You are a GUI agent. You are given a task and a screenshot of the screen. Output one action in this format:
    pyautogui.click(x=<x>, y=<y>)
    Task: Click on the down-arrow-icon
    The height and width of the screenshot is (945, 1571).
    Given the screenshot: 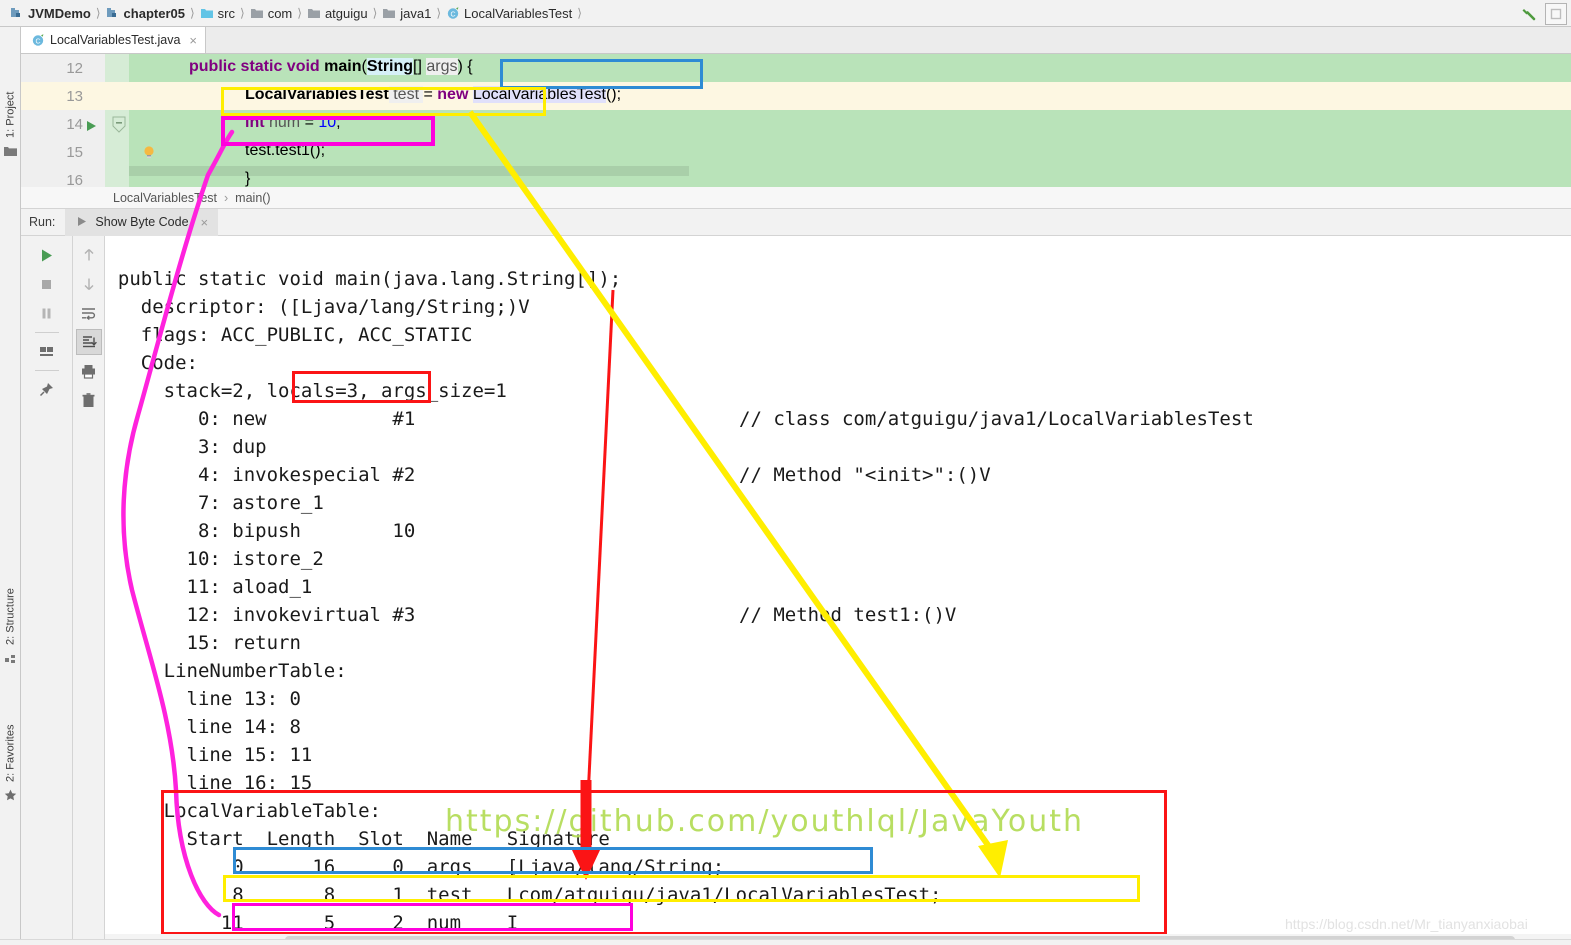 What is the action you would take?
    pyautogui.click(x=89, y=284)
    